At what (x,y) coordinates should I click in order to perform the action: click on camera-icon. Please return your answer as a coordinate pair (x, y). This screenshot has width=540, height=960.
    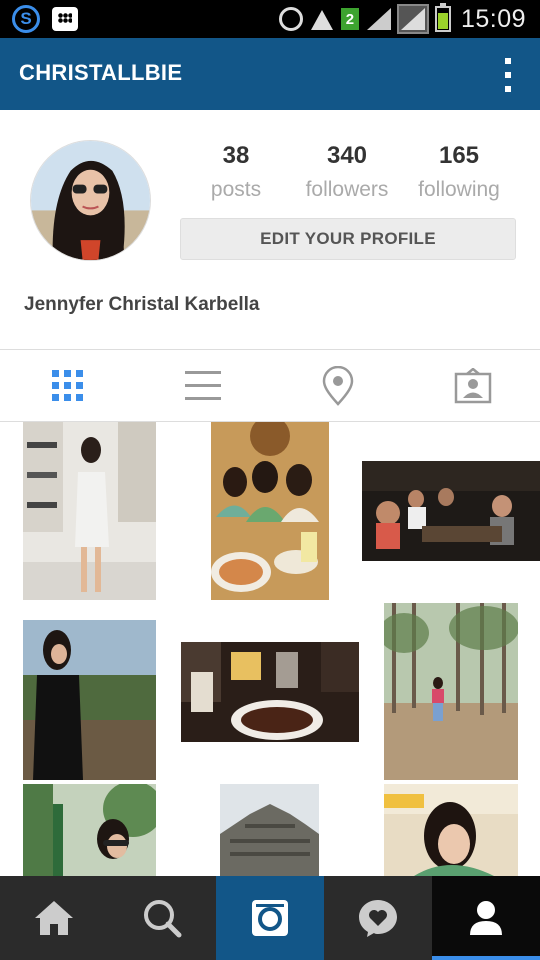
    Looking at the image, I should click on (270, 918).